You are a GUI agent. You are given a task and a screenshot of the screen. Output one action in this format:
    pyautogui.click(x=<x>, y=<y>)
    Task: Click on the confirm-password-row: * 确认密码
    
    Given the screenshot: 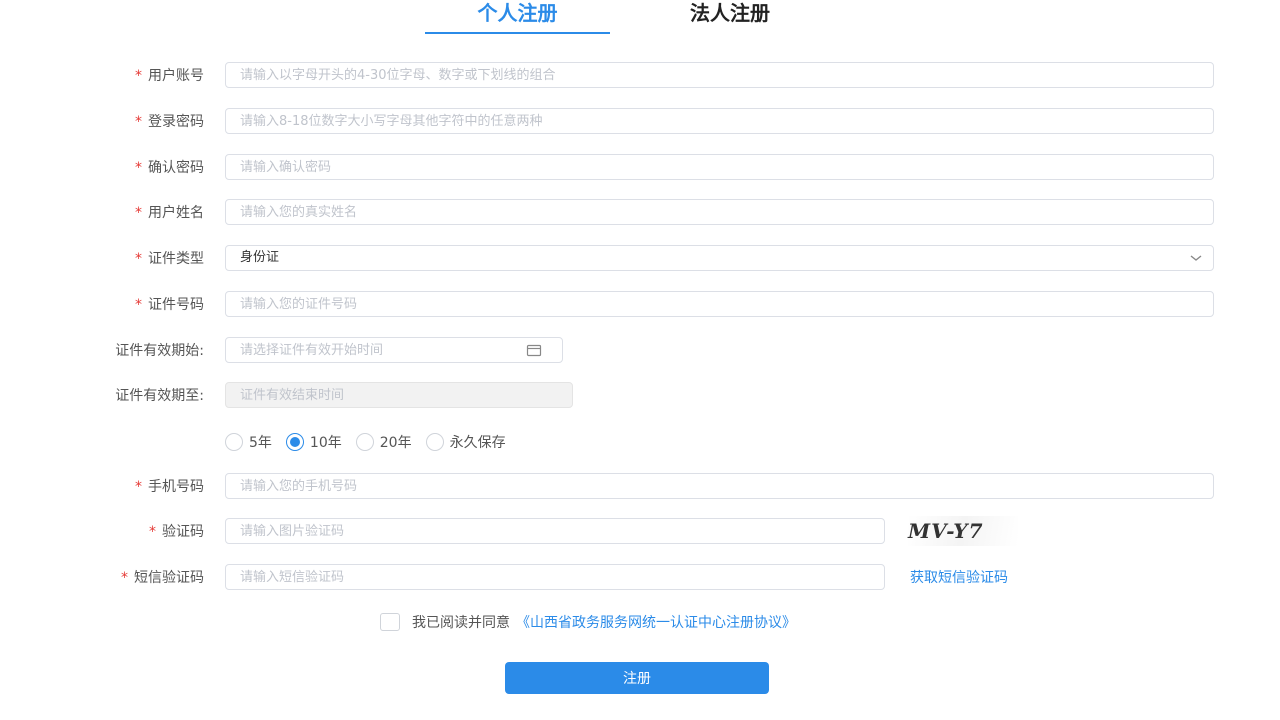 What is the action you would take?
    pyautogui.click(x=640, y=168)
    